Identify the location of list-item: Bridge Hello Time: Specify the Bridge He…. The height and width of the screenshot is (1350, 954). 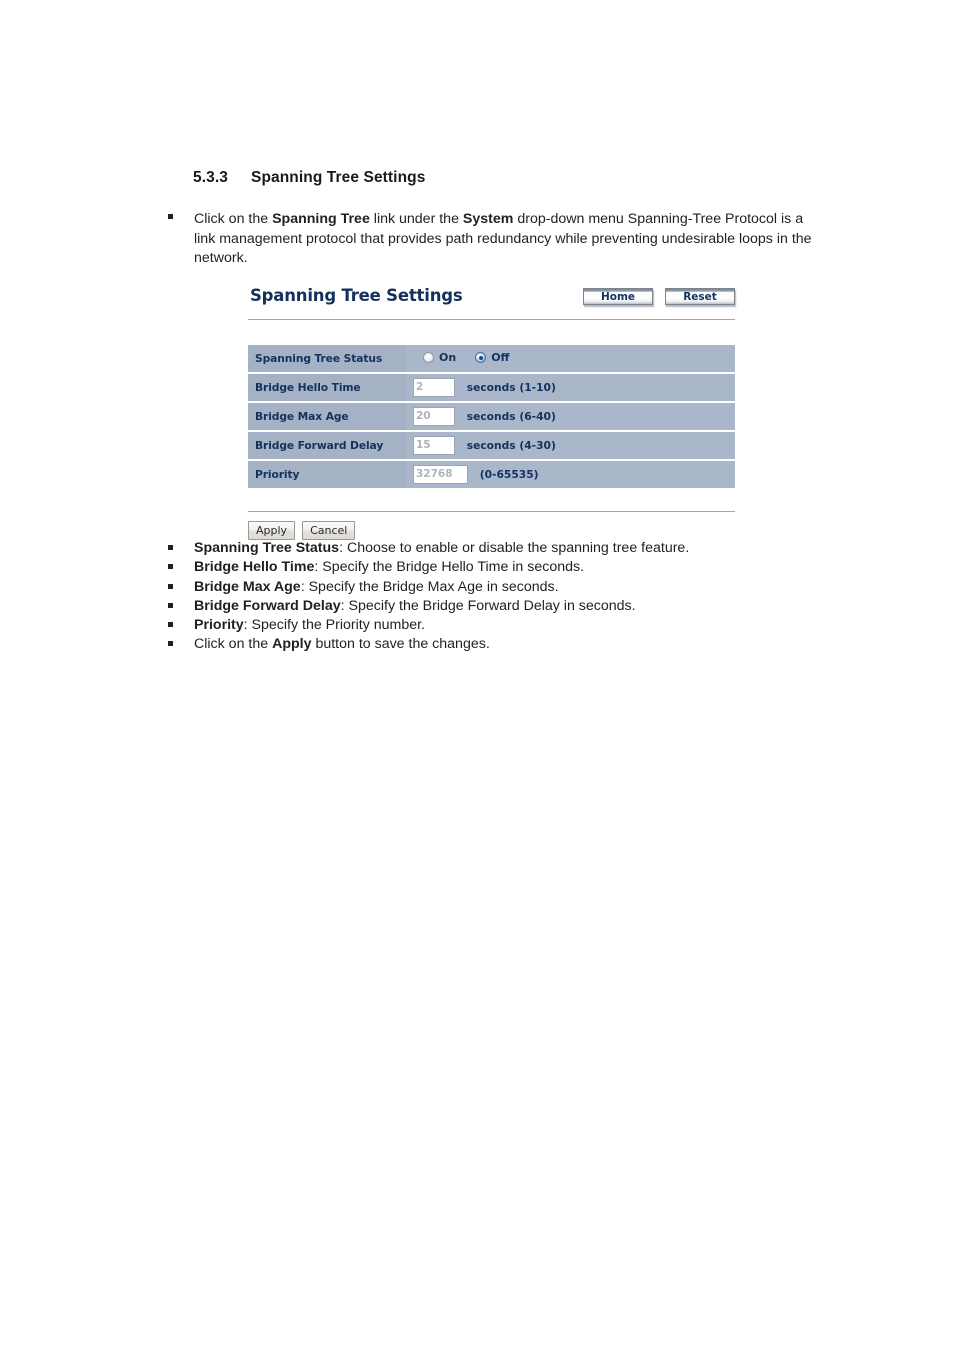
(498, 567).